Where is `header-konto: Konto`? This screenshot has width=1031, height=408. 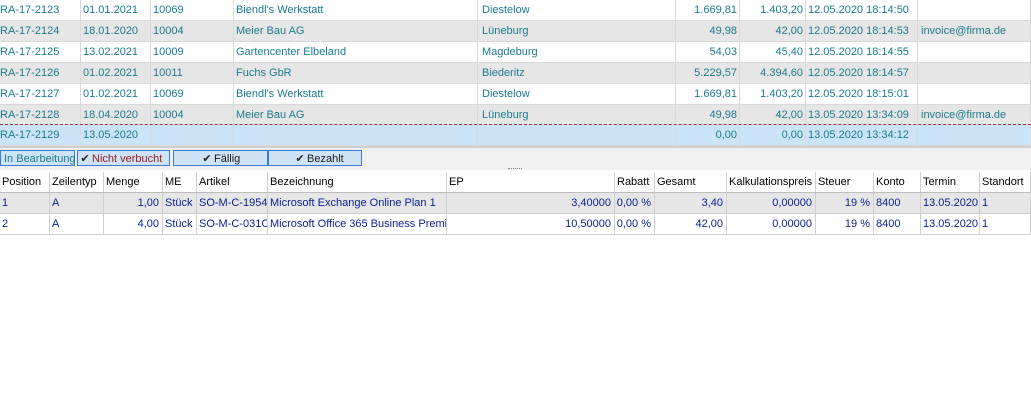
header-konto: Konto is located at coordinates (897, 182).